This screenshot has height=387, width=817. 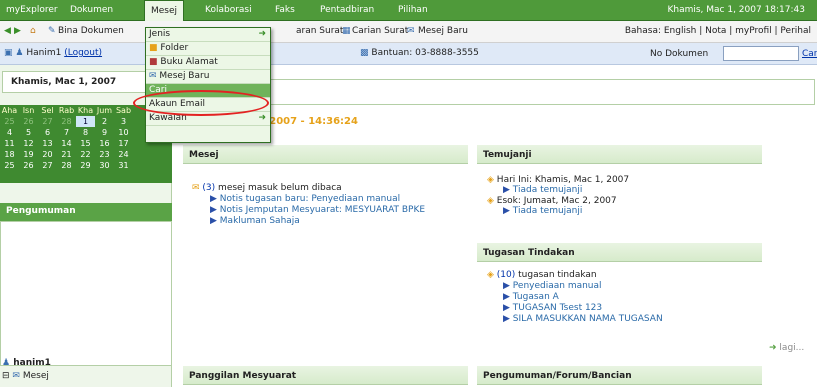 I want to click on back-icon: ◀, so click(x=7, y=31).